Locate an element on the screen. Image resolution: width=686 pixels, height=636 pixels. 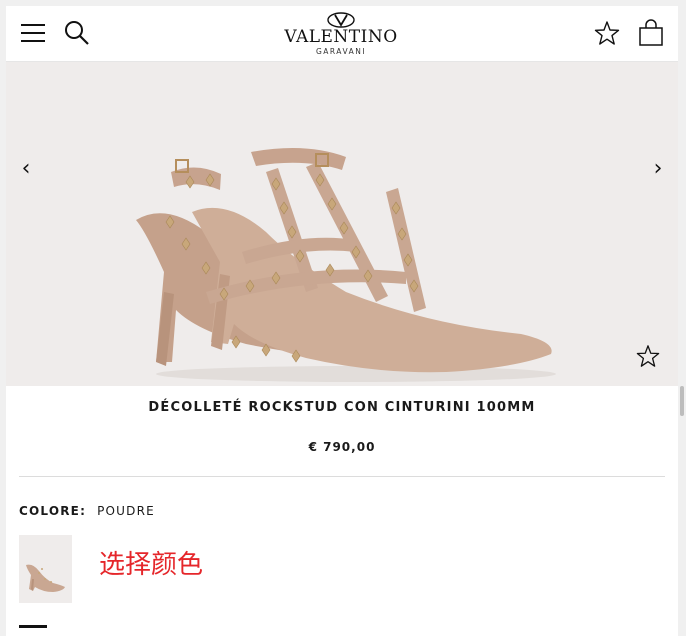
carousel-next-button: › is located at coordinates (658, 169).